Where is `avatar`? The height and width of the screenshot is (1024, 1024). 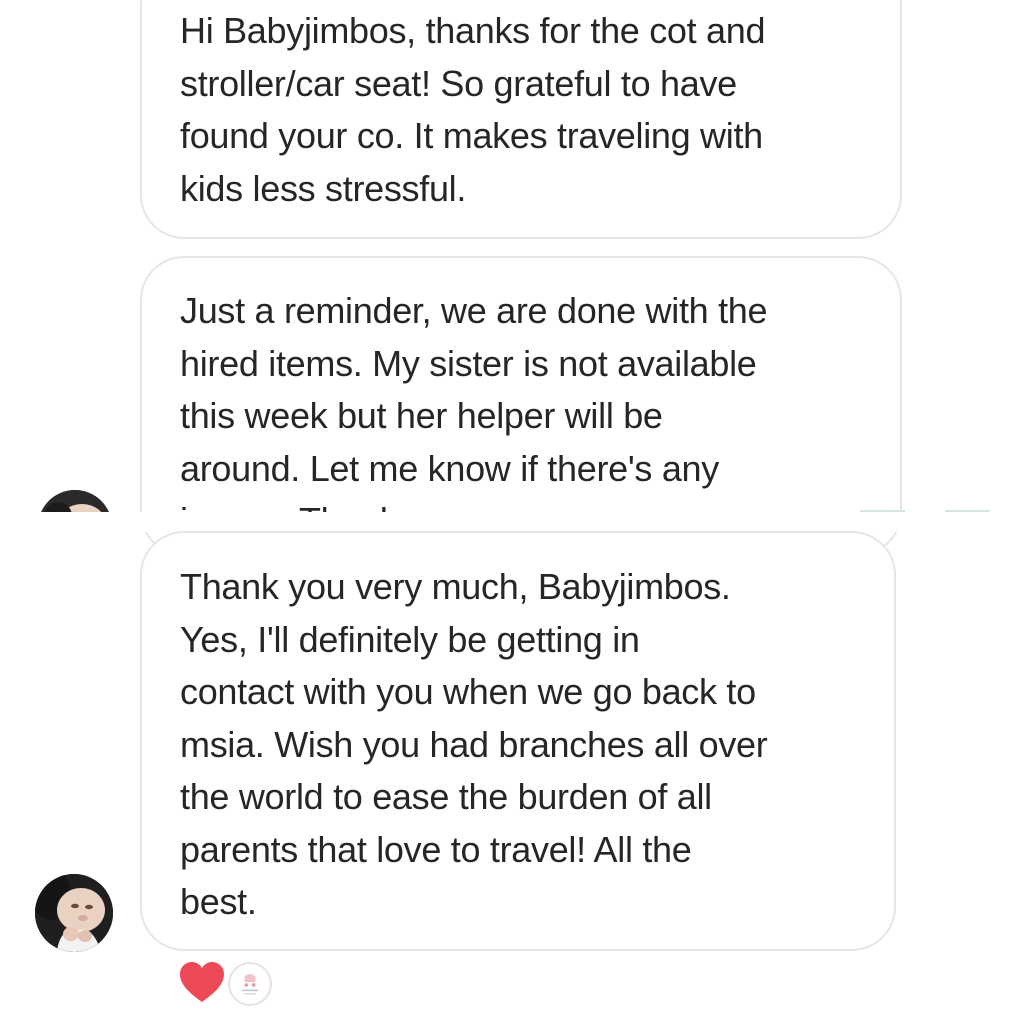 avatar is located at coordinates (75, 501).